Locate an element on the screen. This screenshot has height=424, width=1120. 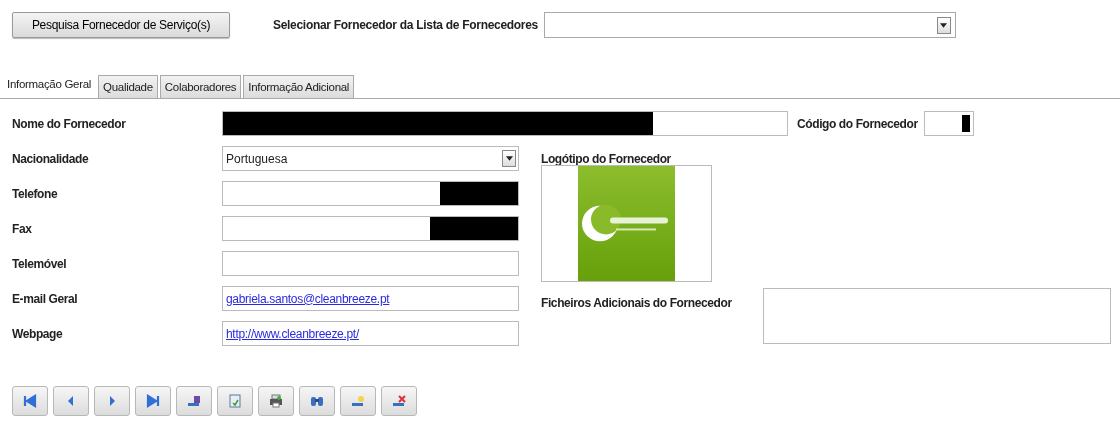
printer-icon is located at coordinates (276, 401).